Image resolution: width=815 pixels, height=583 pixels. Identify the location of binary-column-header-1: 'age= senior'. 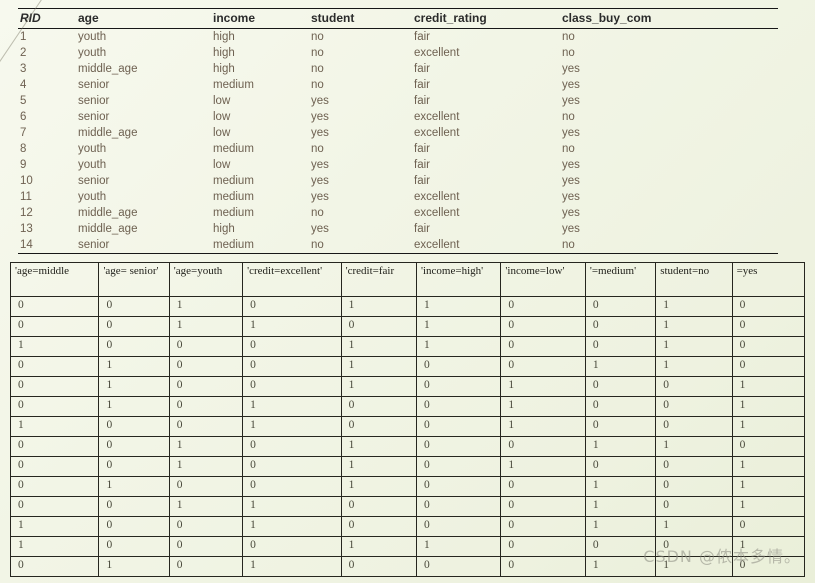
(134, 279).